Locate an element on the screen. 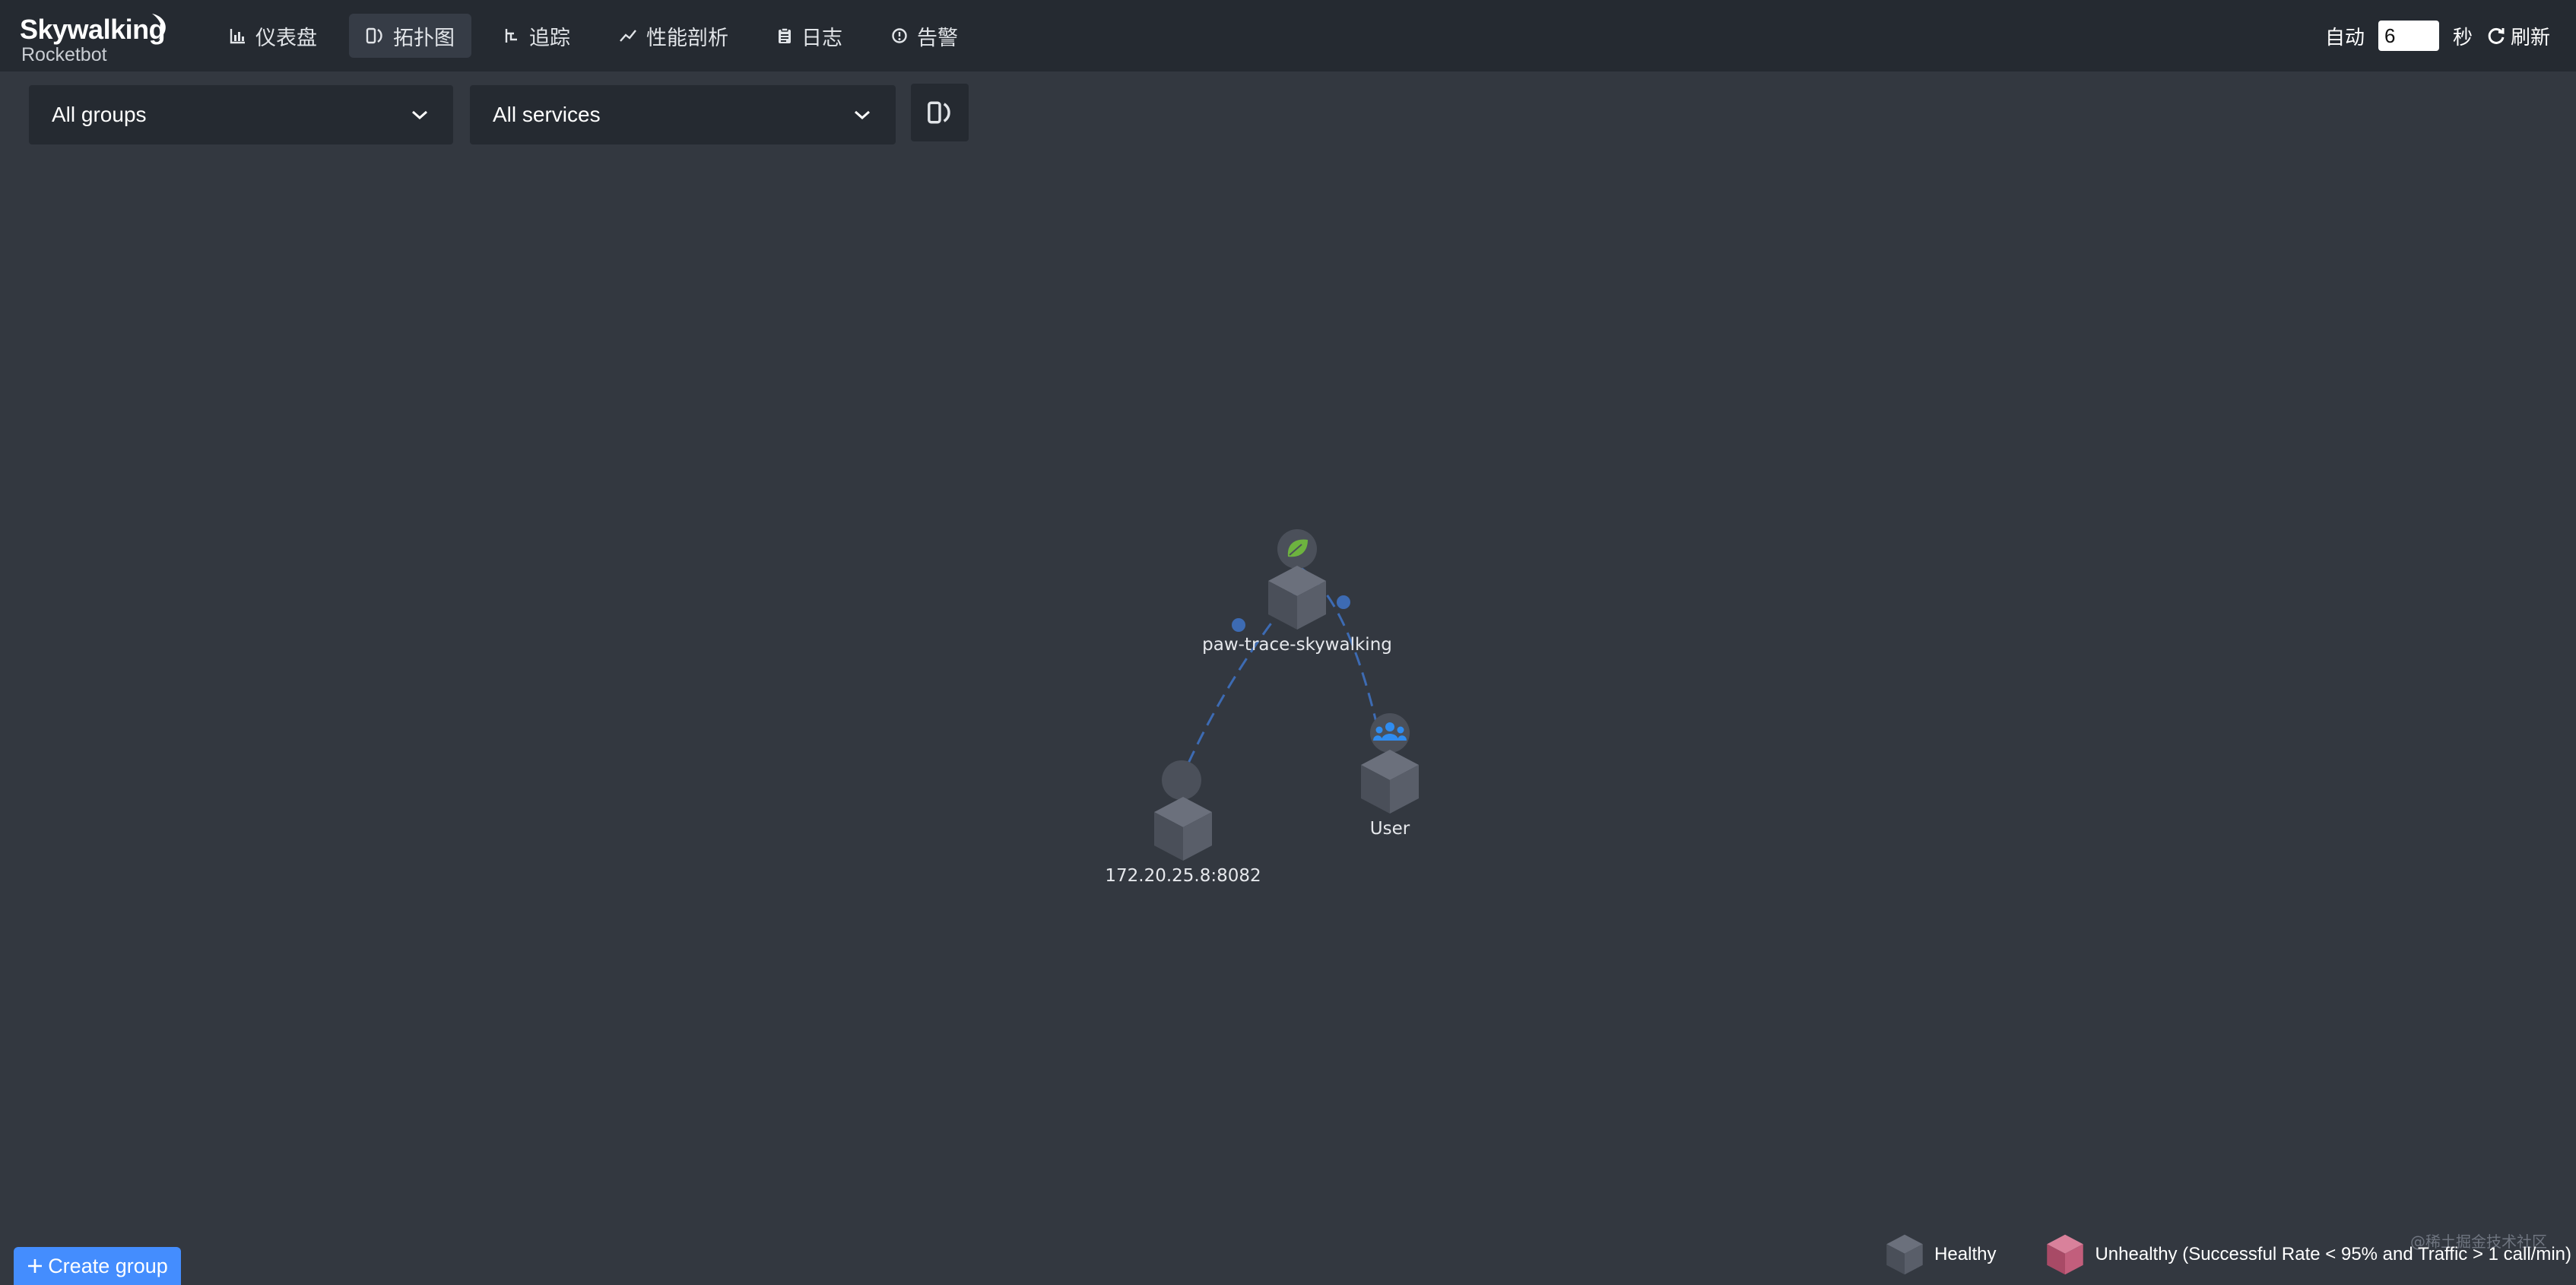 This screenshot has height=1285, width=2576. unhealthy-cube-icon is located at coordinates (2065, 1254).